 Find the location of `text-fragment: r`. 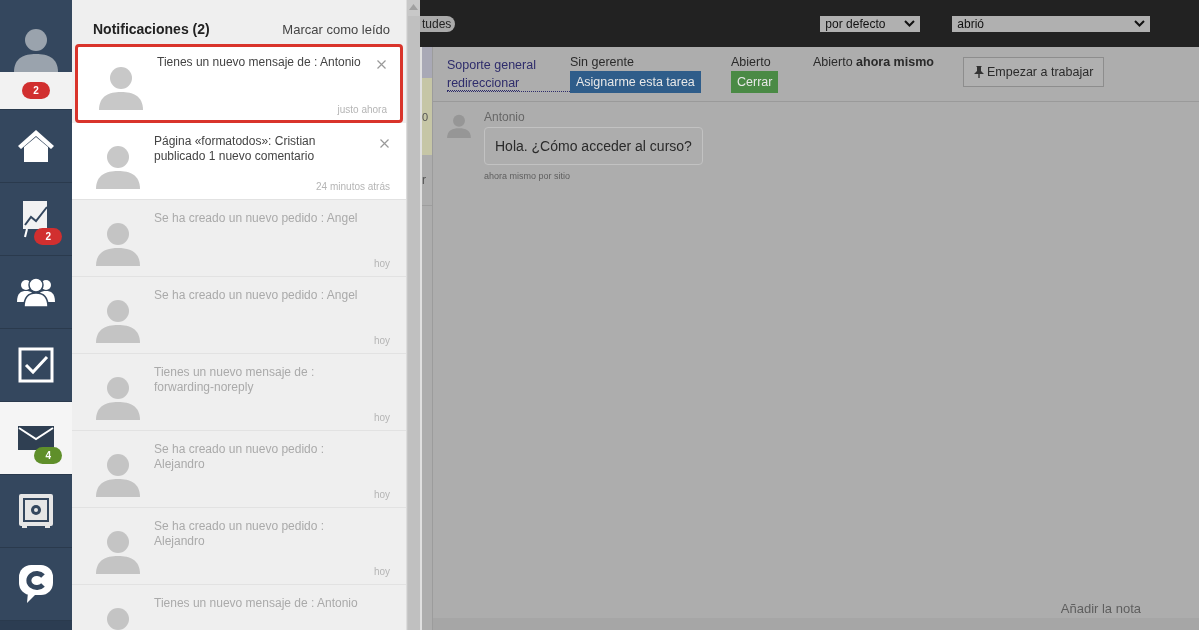

text-fragment: r is located at coordinates (424, 180).